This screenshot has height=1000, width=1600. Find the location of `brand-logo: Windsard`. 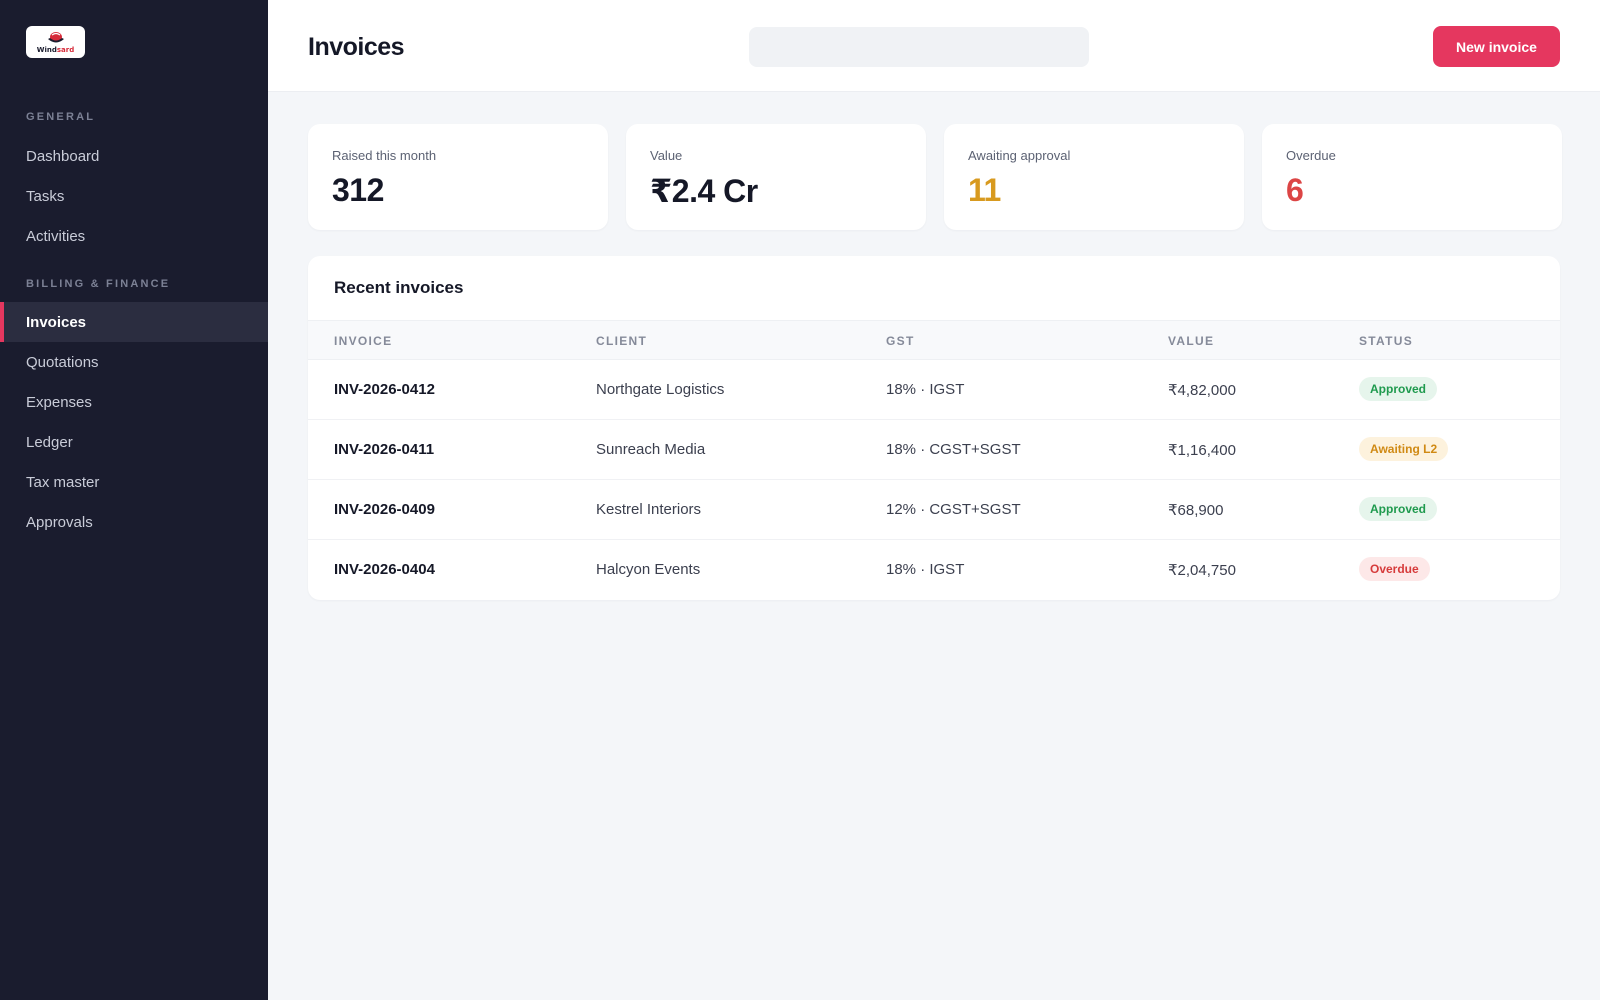

brand-logo: Windsard is located at coordinates (55, 42).